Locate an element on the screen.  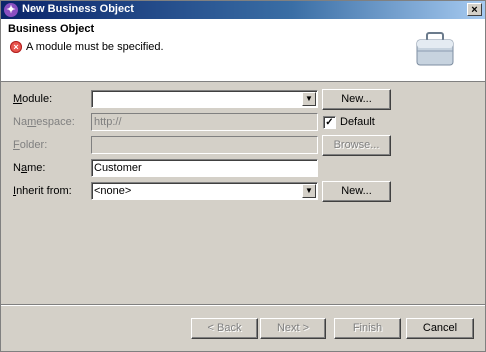
folder-field is located at coordinates (204, 145).